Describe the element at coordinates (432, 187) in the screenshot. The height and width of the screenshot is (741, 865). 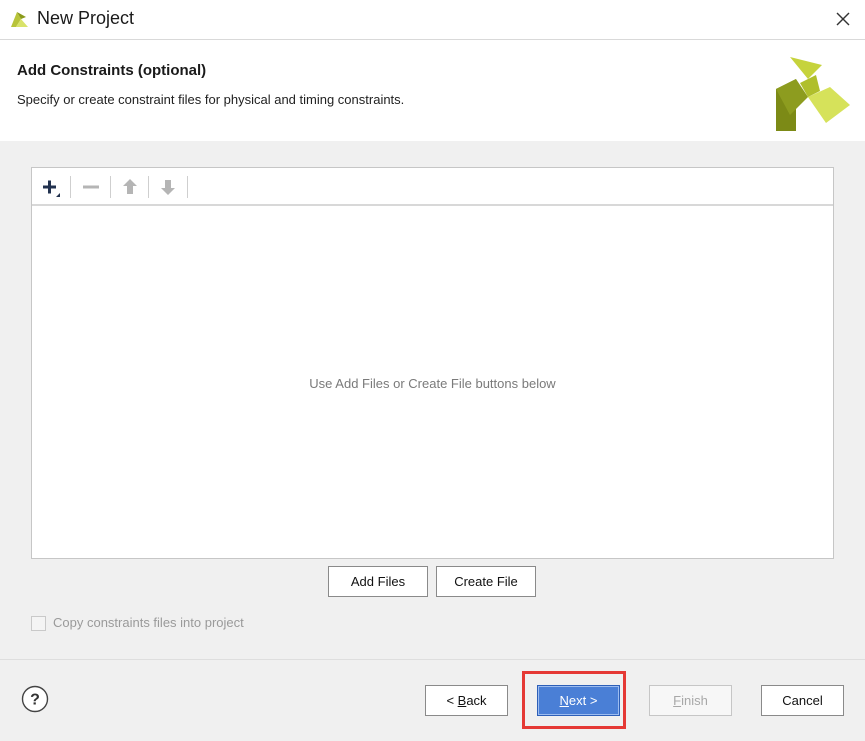
I see `file-toolbar` at that location.